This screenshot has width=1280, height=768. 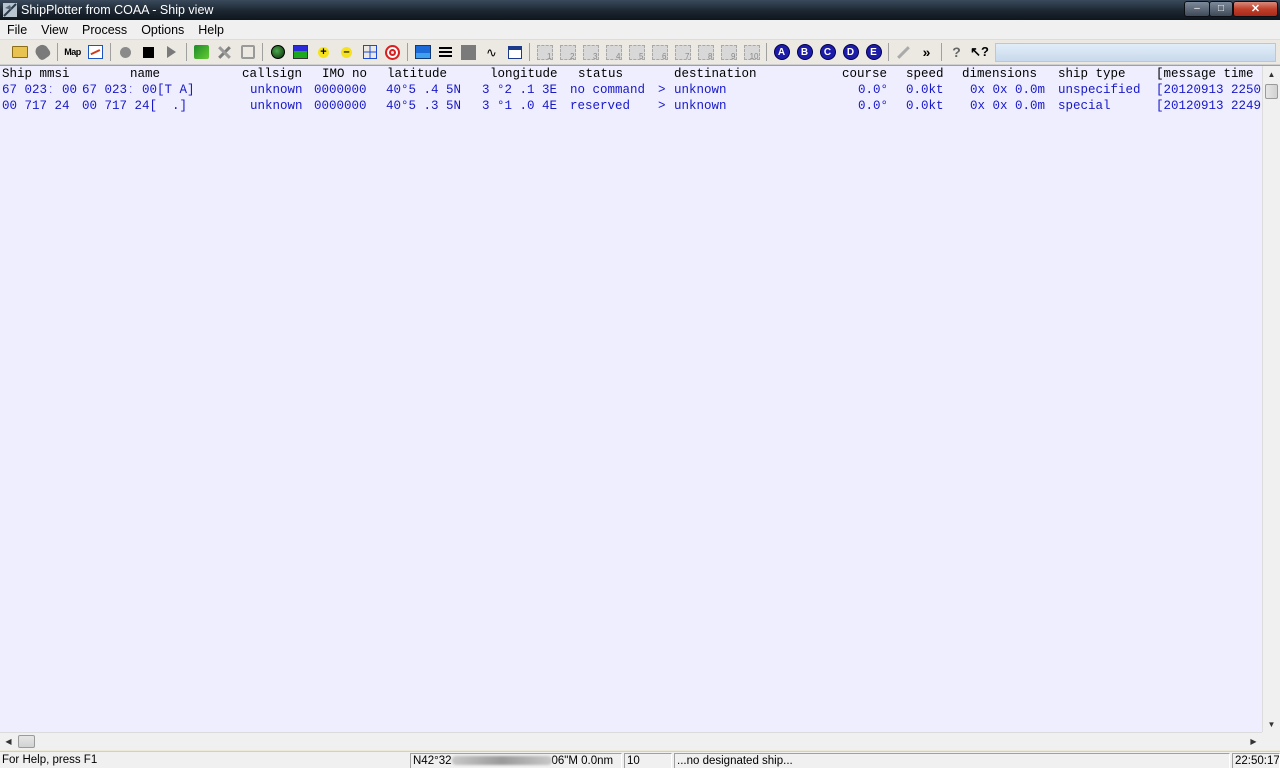 I want to click on play-icon, so click(x=171, y=52).